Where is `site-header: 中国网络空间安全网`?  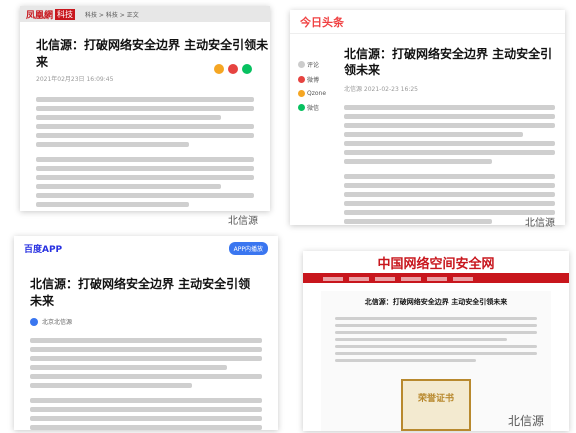 site-header: 中国网络空间安全网 is located at coordinates (436, 263).